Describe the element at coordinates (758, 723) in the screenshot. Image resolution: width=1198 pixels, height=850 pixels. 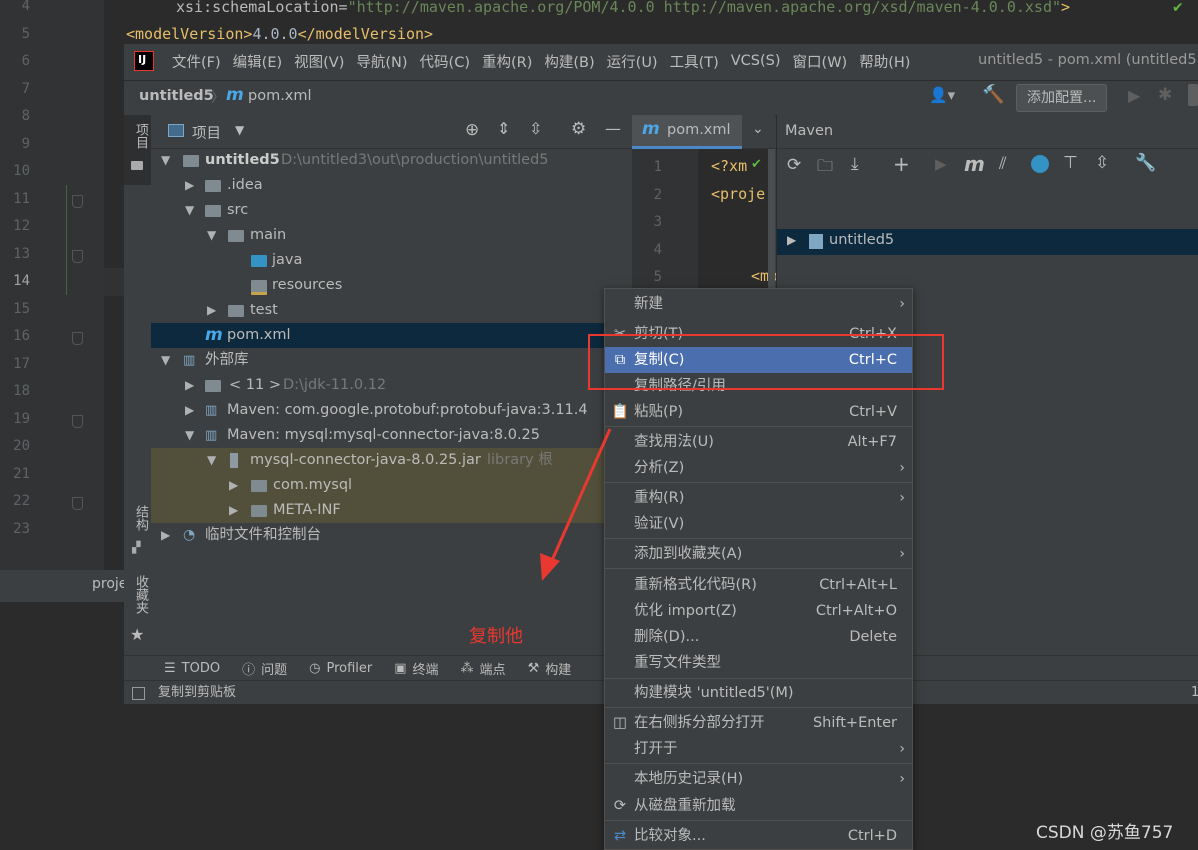
I see `menu-item-open-split: ◫ 在右侧拆分部分打开 Shift+Enter` at that location.